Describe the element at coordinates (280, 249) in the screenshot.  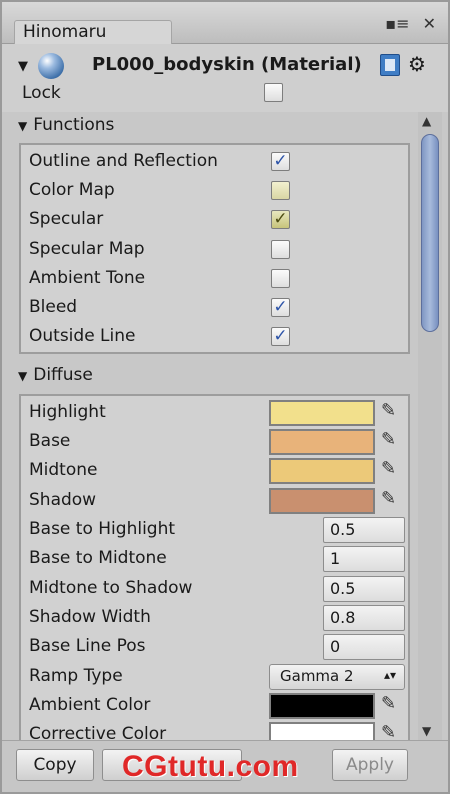
I see `checkbox-specular-map` at that location.